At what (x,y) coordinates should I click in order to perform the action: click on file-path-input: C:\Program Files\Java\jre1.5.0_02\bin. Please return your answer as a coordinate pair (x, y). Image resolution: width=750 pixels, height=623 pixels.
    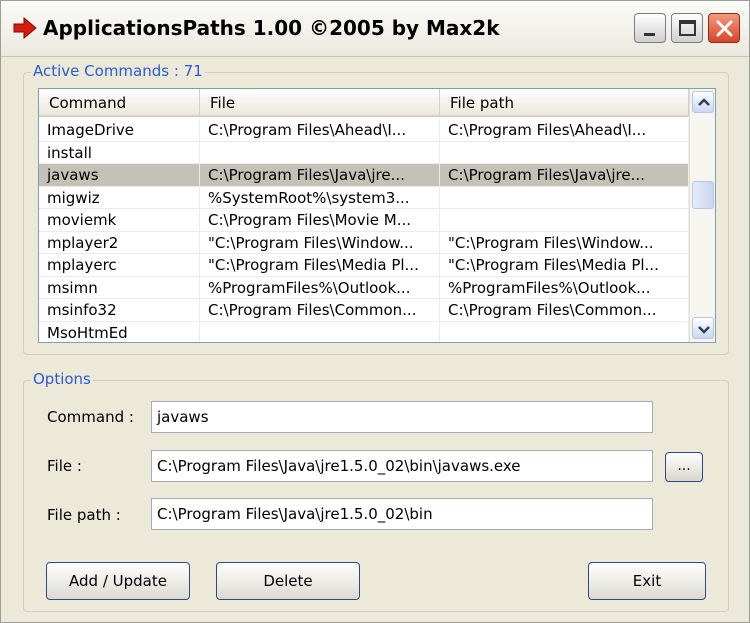
    Looking at the image, I should click on (402, 514).